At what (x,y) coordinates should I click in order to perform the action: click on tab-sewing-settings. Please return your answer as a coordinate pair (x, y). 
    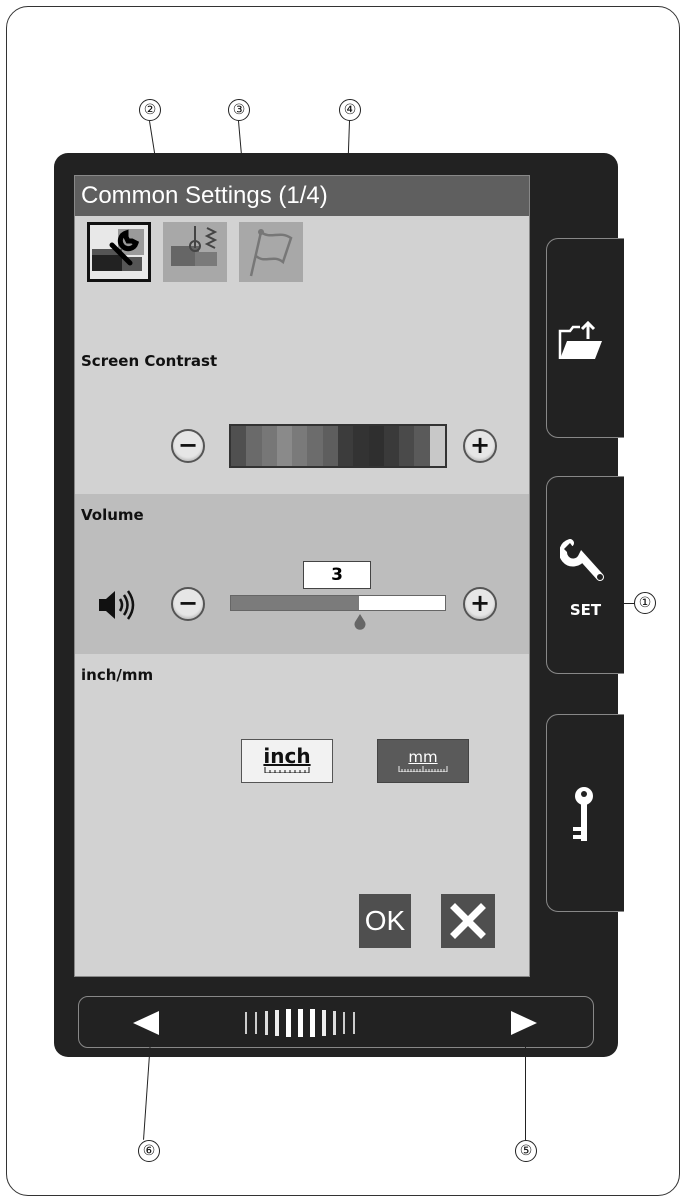
    Looking at the image, I should click on (195, 252).